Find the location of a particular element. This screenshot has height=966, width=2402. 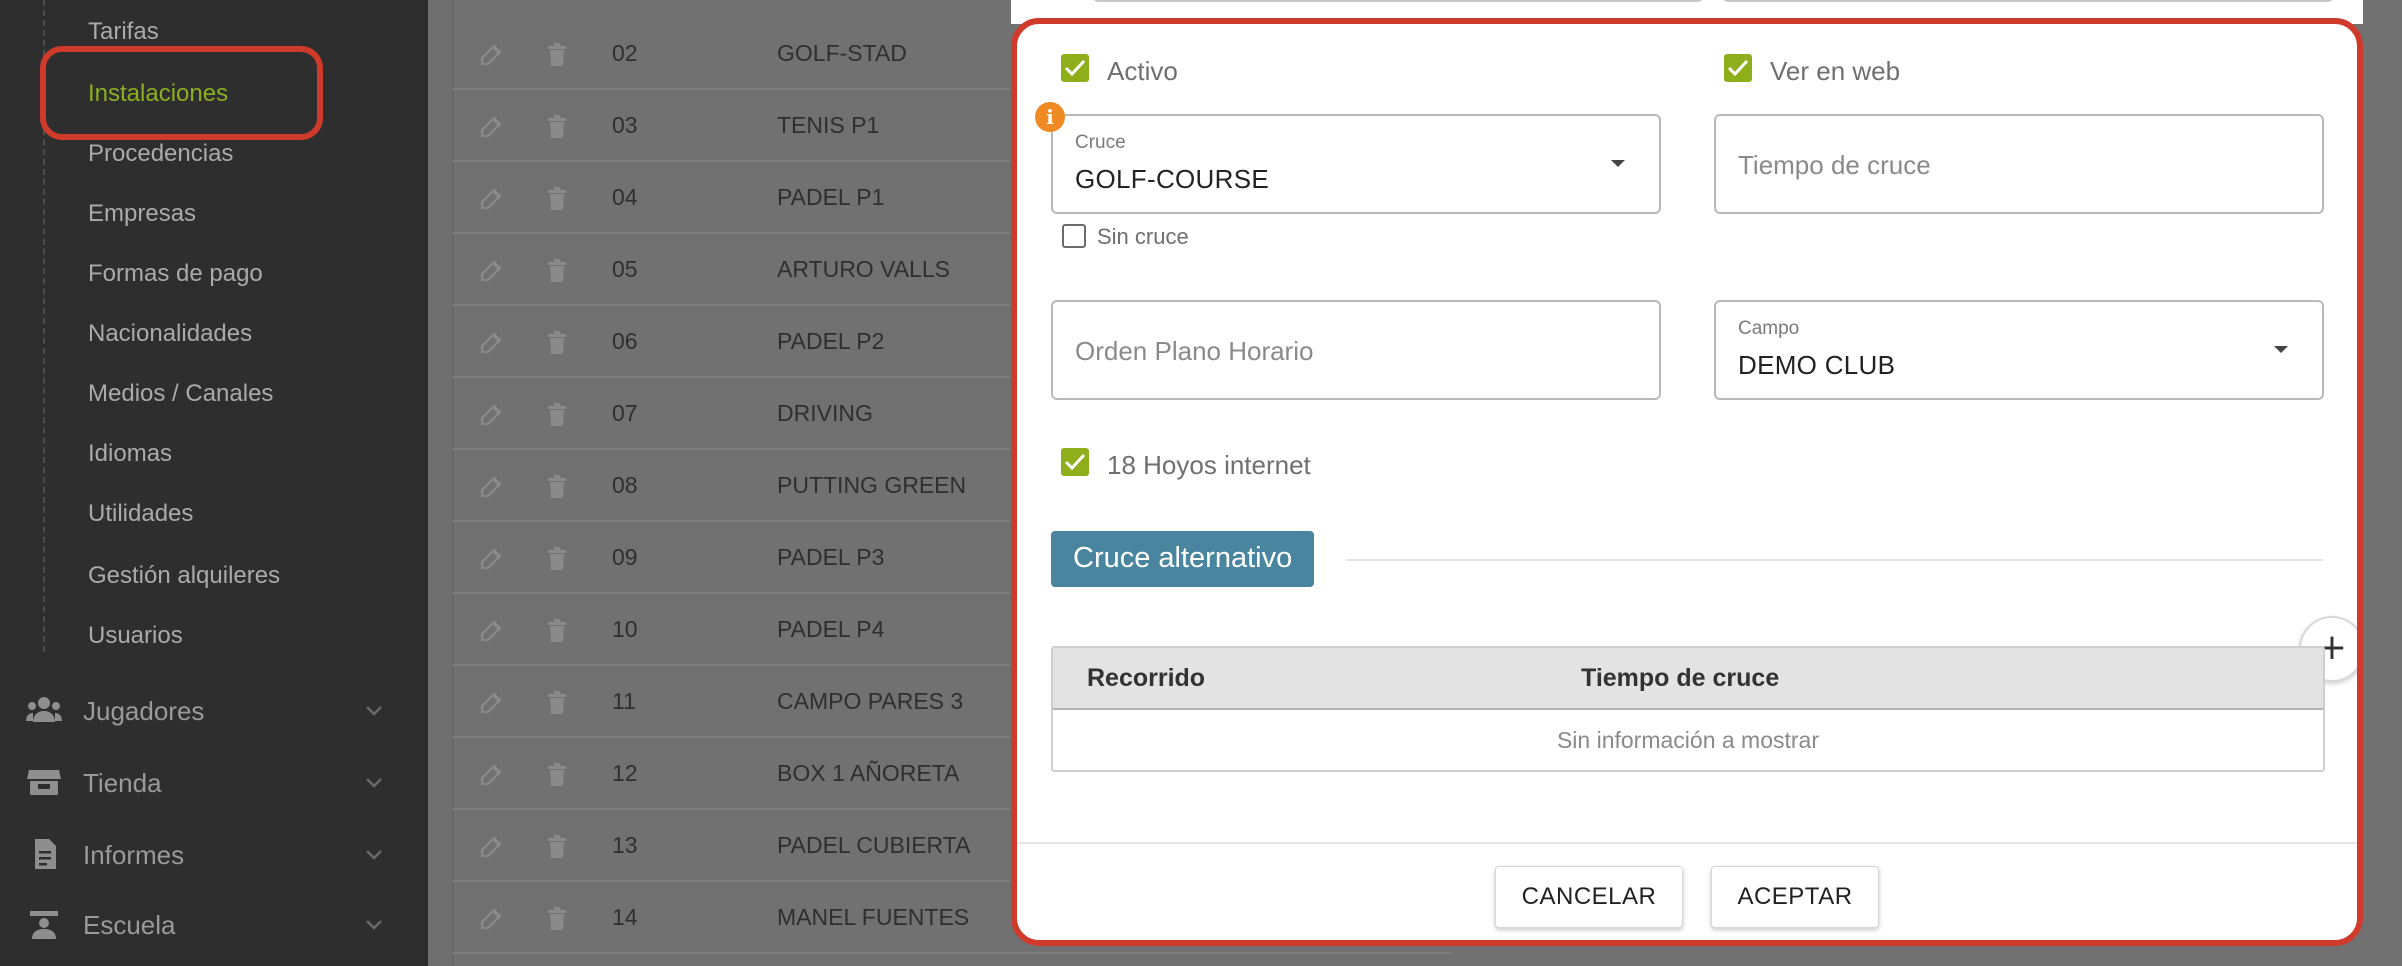

row-code: 10 is located at coordinates (625, 629).